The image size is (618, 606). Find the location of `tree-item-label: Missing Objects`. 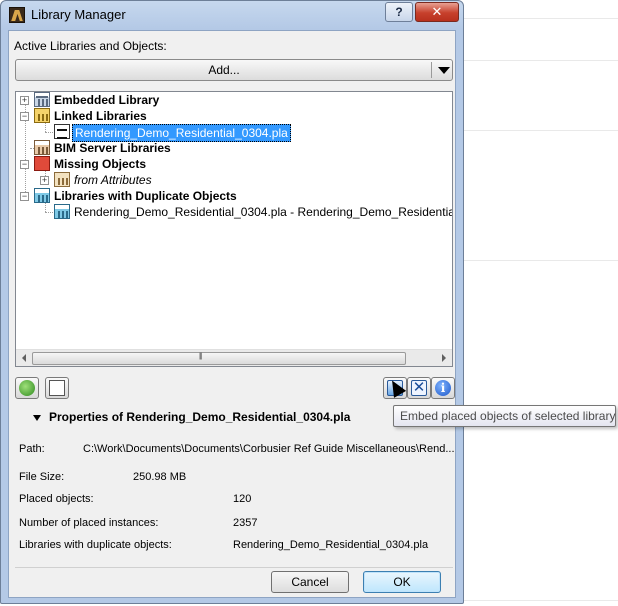

tree-item-label: Missing Objects is located at coordinates (100, 164).